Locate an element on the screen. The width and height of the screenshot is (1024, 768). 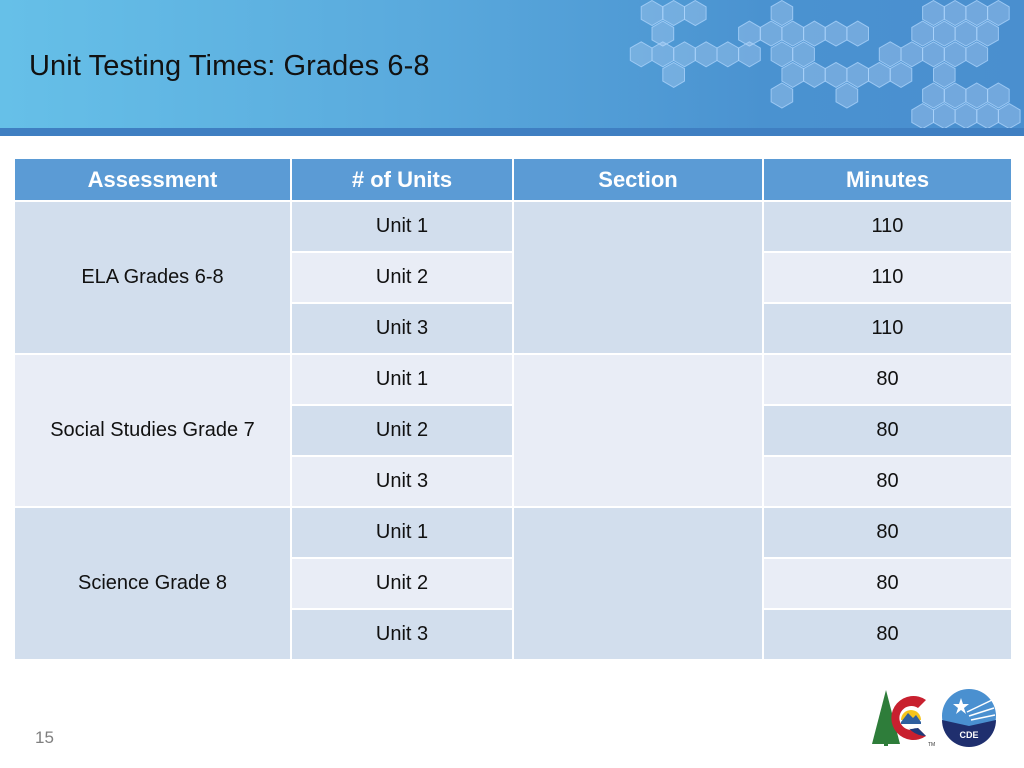
header-section: Section is located at coordinates (638, 179).